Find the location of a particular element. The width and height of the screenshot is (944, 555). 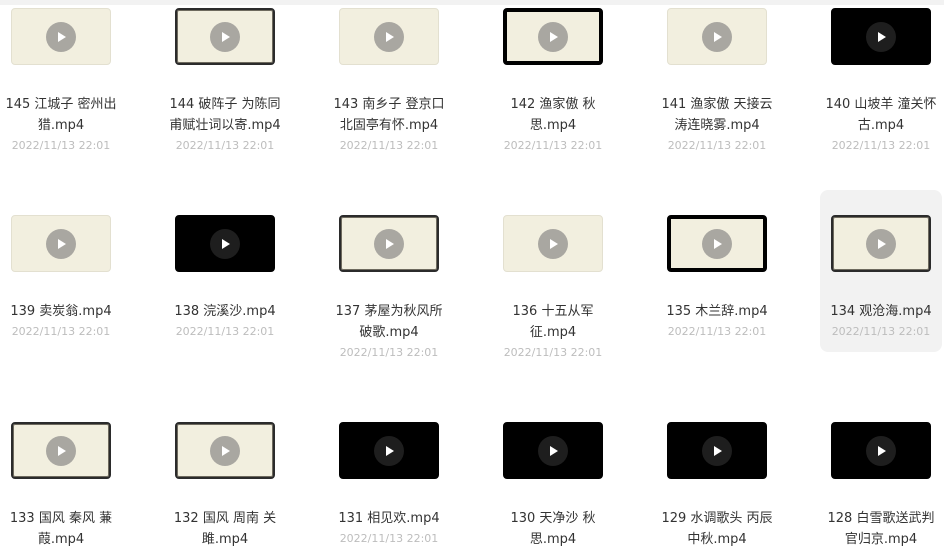

file-tile: 131 相见欢.mp4 2022/11/13 22:01 is located at coordinates (389, 476).